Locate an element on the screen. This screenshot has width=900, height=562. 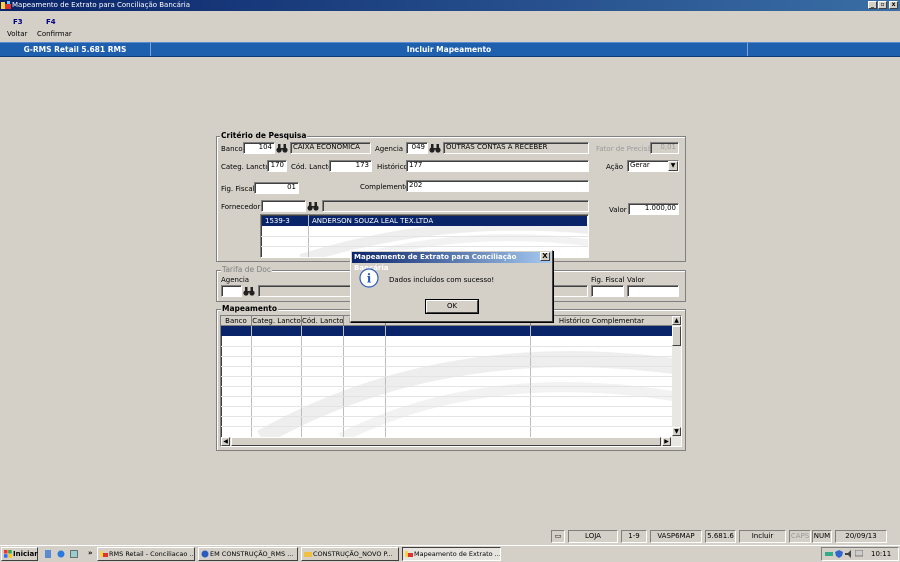
confirm-label: Confirmar is located at coordinates (54, 34).